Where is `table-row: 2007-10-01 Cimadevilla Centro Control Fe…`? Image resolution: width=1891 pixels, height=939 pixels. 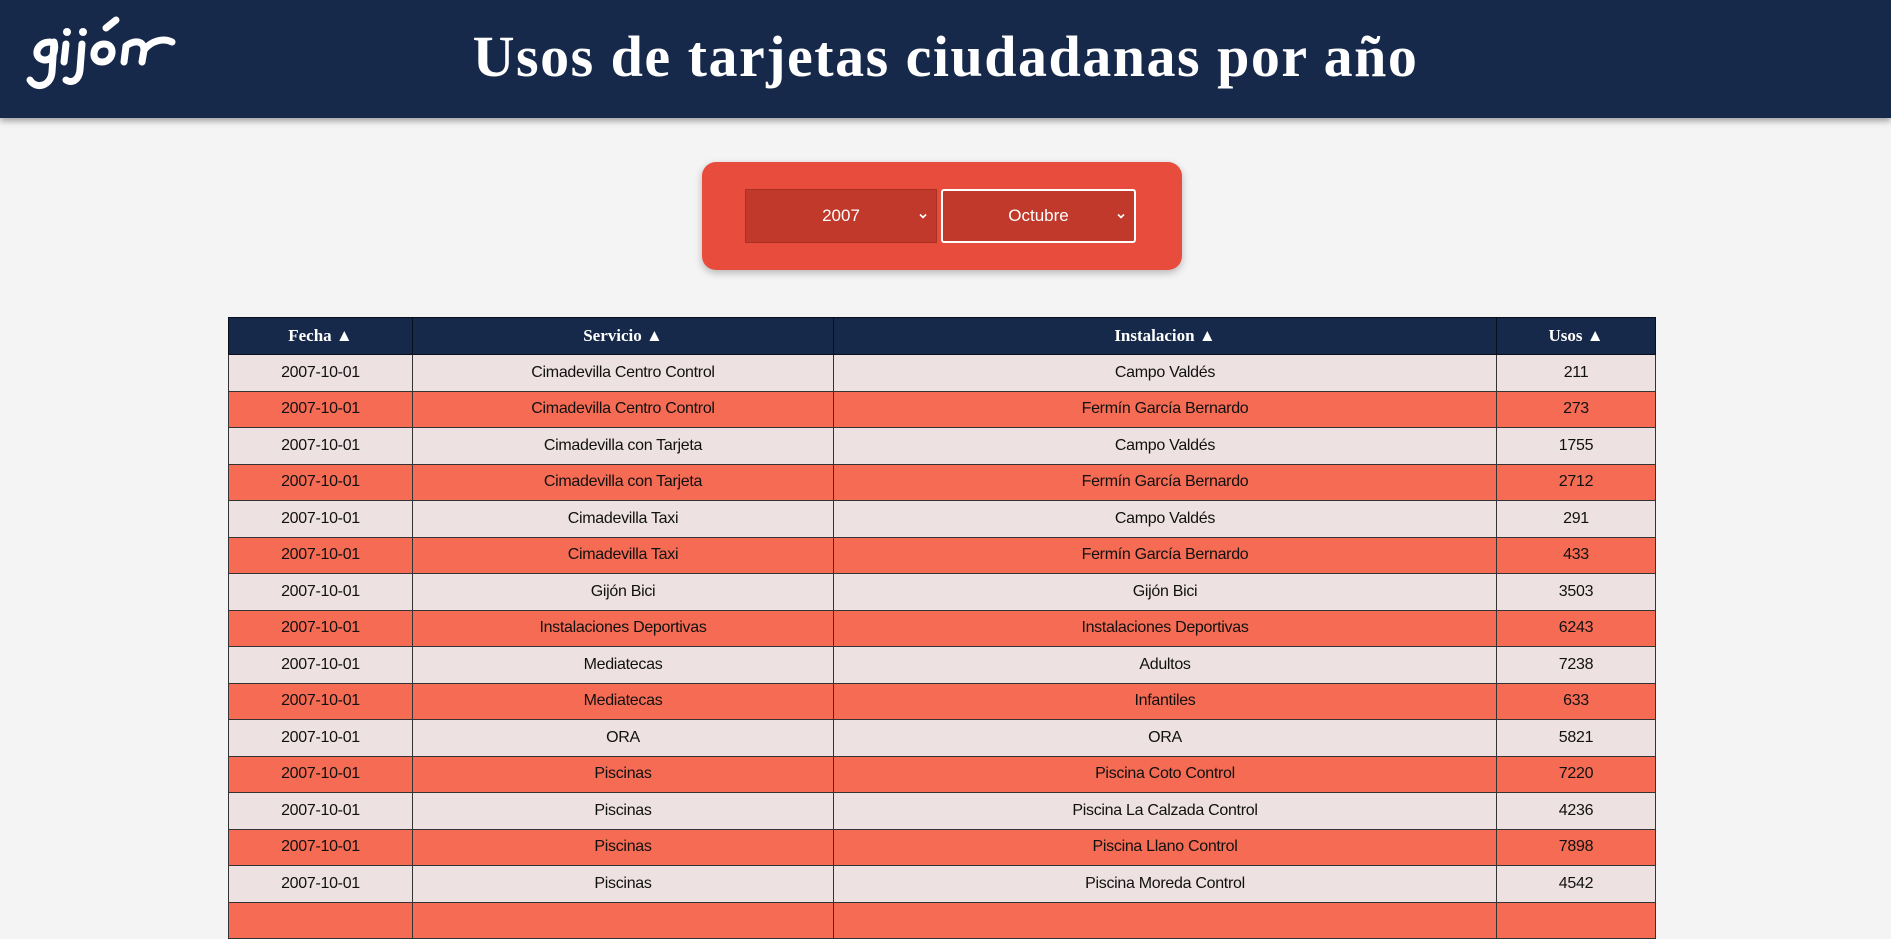 table-row: 2007-10-01 Cimadevilla Centro Control Fe… is located at coordinates (942, 409).